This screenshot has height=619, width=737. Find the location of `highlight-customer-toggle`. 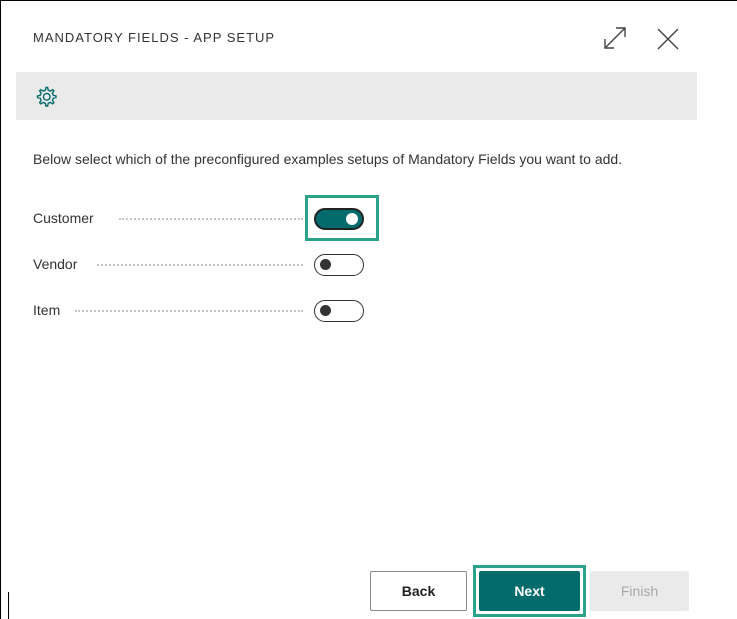

highlight-customer-toggle is located at coordinates (342, 218).